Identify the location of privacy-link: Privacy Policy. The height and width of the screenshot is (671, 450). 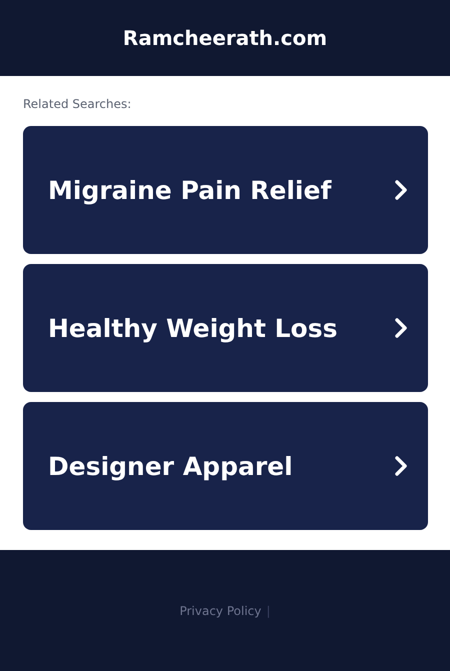
(221, 611).